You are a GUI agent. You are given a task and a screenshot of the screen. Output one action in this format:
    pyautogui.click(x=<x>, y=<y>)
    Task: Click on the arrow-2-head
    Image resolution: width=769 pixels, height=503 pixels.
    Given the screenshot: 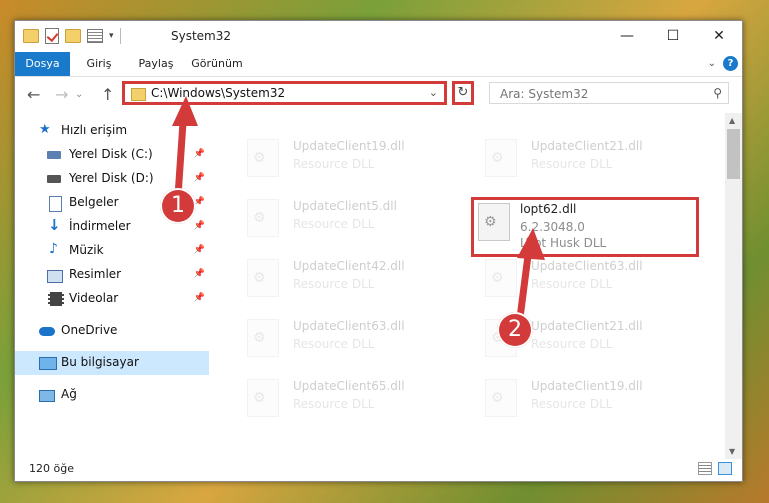 What is the action you would take?
    pyautogui.click(x=531, y=244)
    